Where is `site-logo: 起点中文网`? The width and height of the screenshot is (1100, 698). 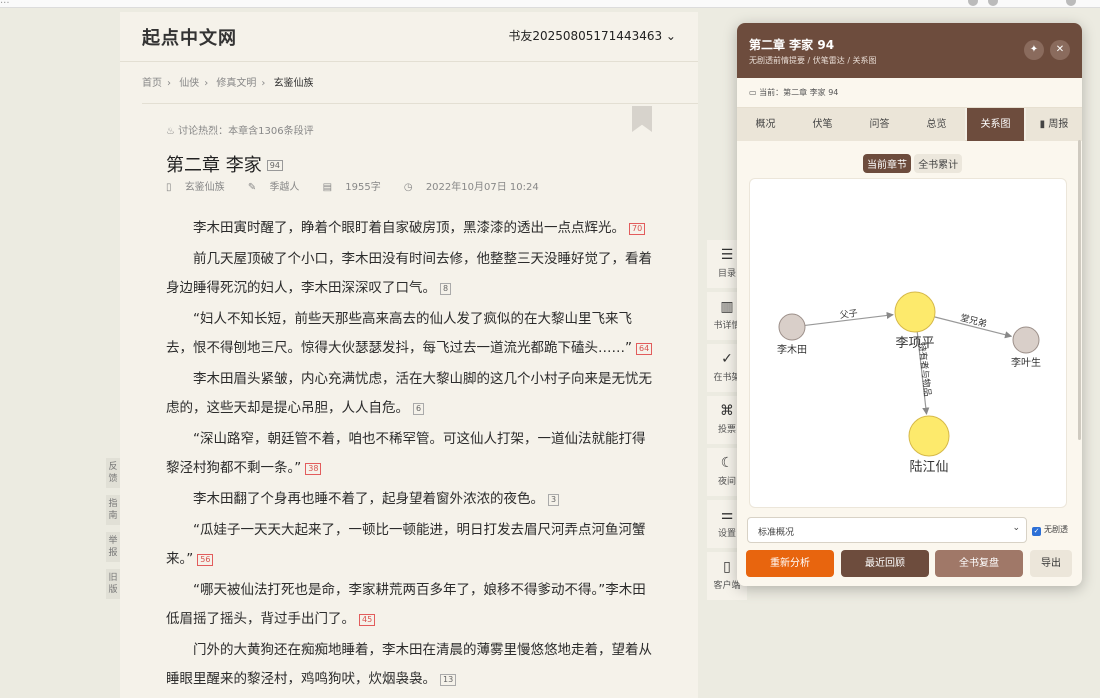
site-logo: 起点中文网 is located at coordinates (189, 37).